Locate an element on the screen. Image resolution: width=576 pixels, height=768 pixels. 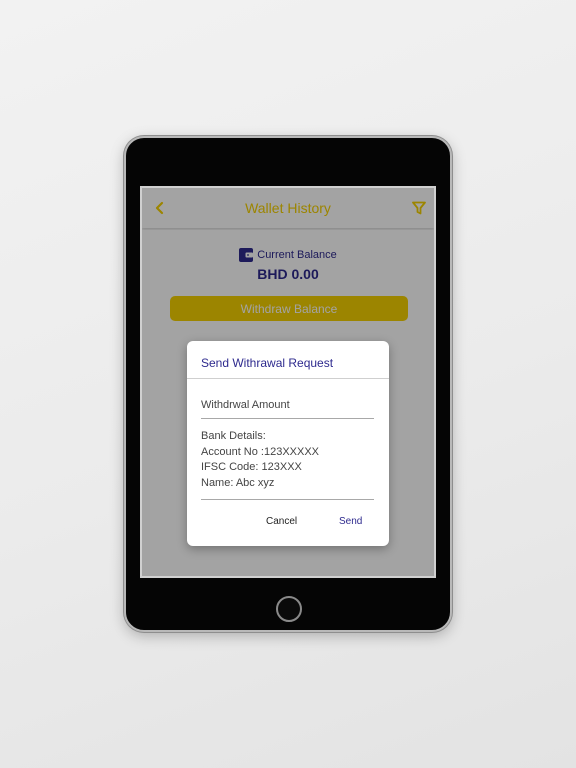
ifsc-code: IFSC Code: 123XXX is located at coordinates (251, 467).